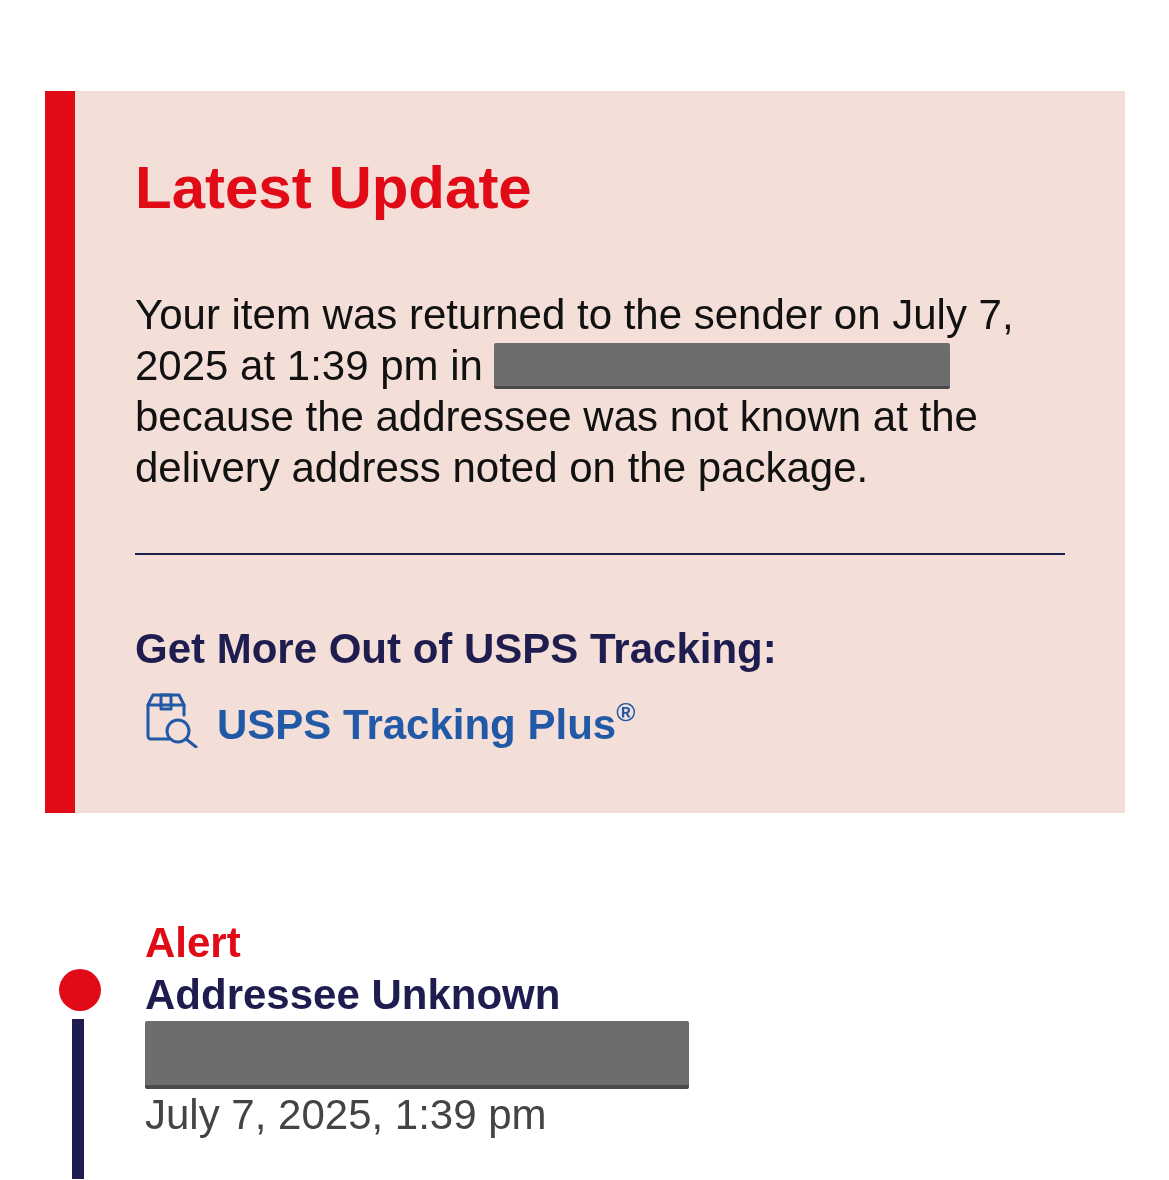 Image resolution: width=1169 pixels, height=1180 pixels. I want to click on update-title: Latest Update, so click(334, 187).